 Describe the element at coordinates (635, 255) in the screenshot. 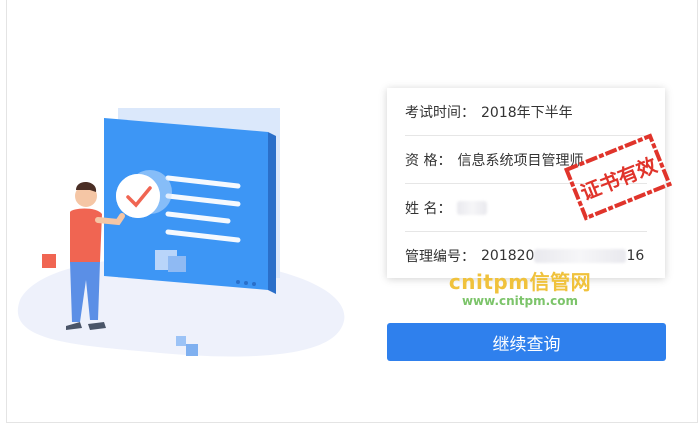

I see `management-number-suffix: 16` at that location.